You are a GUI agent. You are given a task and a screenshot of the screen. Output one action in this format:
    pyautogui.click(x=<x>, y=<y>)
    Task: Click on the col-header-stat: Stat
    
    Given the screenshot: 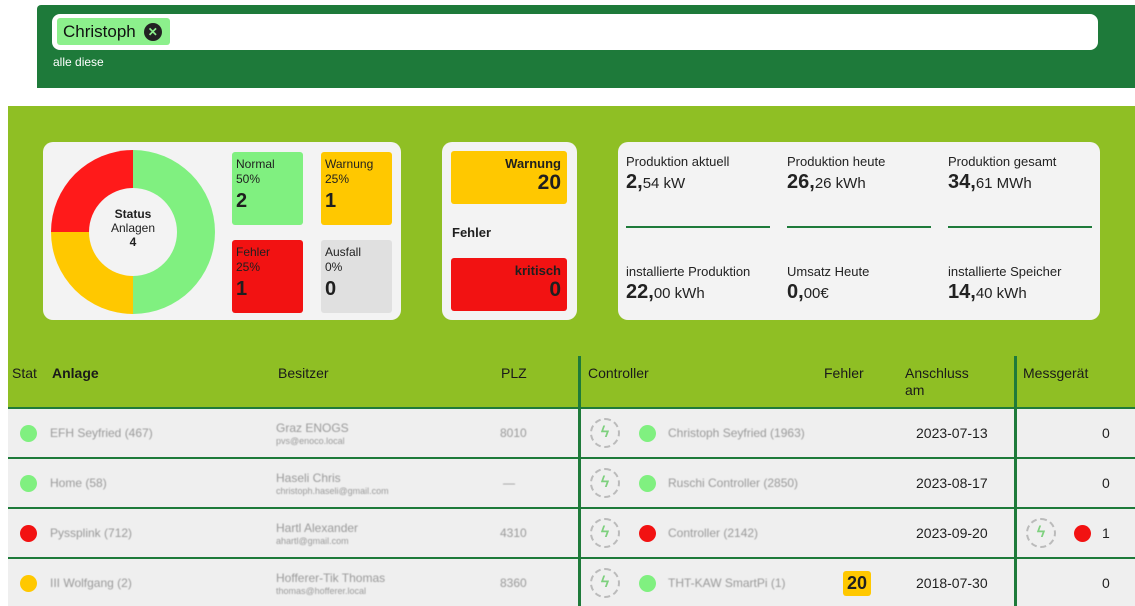 What is the action you would take?
    pyautogui.click(x=24, y=373)
    